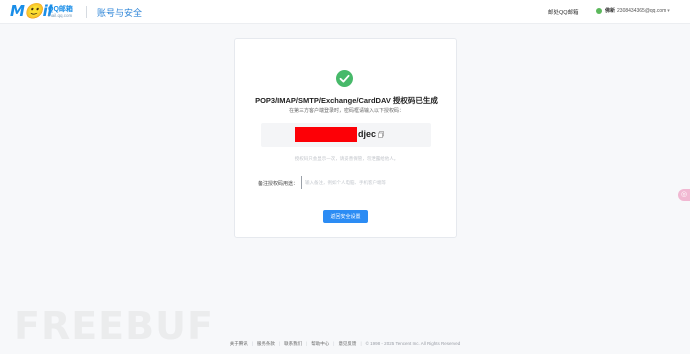 The width and height of the screenshot is (690, 354). Describe the element at coordinates (266, 343) in the screenshot. I see `footer-link-terms: 服务条款` at that location.